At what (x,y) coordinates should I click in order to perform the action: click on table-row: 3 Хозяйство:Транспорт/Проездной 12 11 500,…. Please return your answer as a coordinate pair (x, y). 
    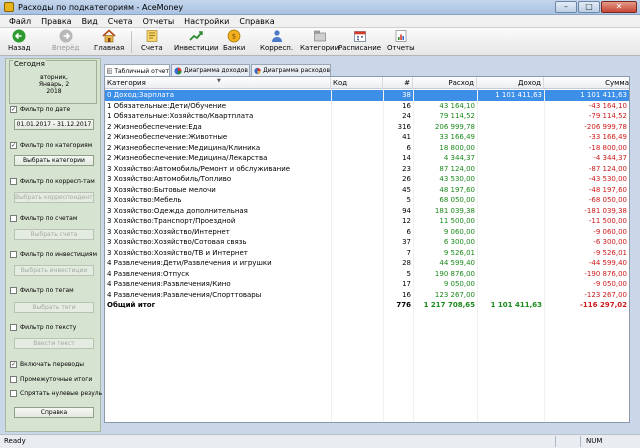
    Looking at the image, I should click on (367, 221).